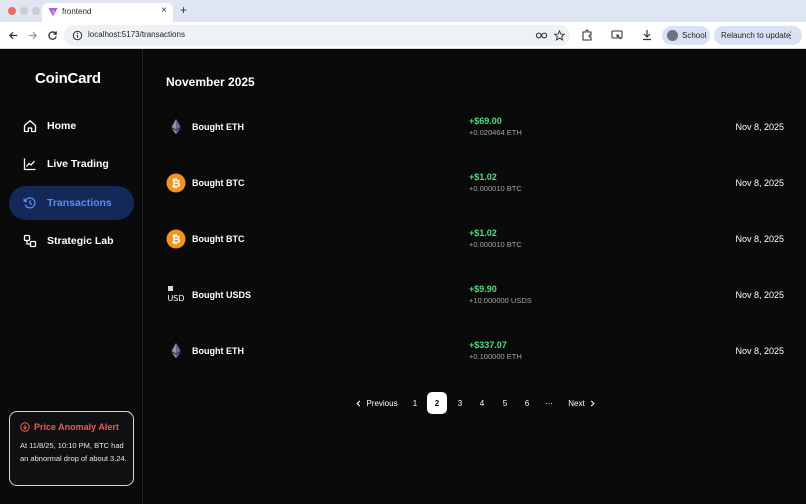  Describe the element at coordinates (437, 403) in the screenshot. I see `page-2-button: 2` at that location.